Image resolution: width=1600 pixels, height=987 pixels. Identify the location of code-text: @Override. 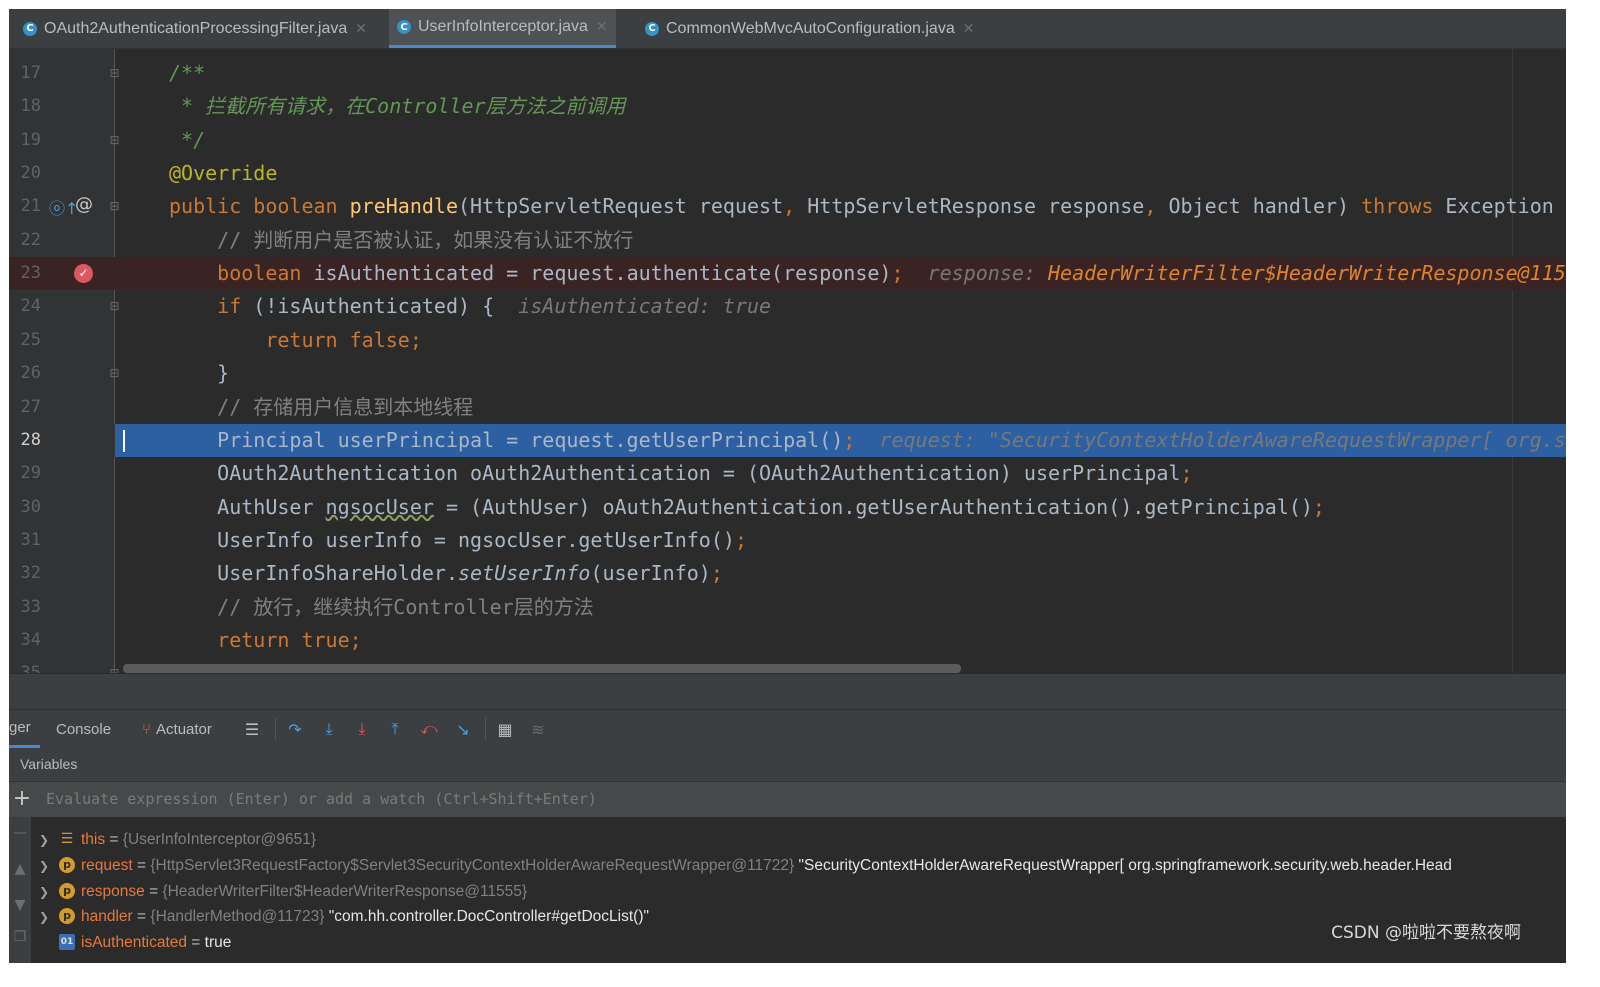
(223, 173).